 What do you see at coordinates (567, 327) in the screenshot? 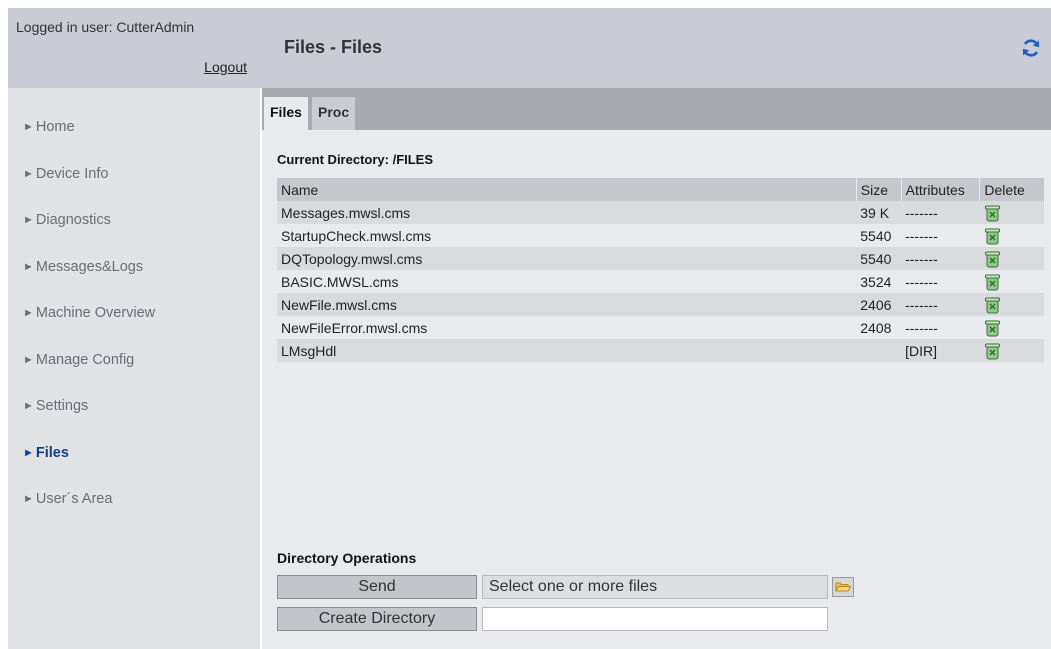
I see `file-name-link: NewFileError.mwsl.cms` at bounding box center [567, 327].